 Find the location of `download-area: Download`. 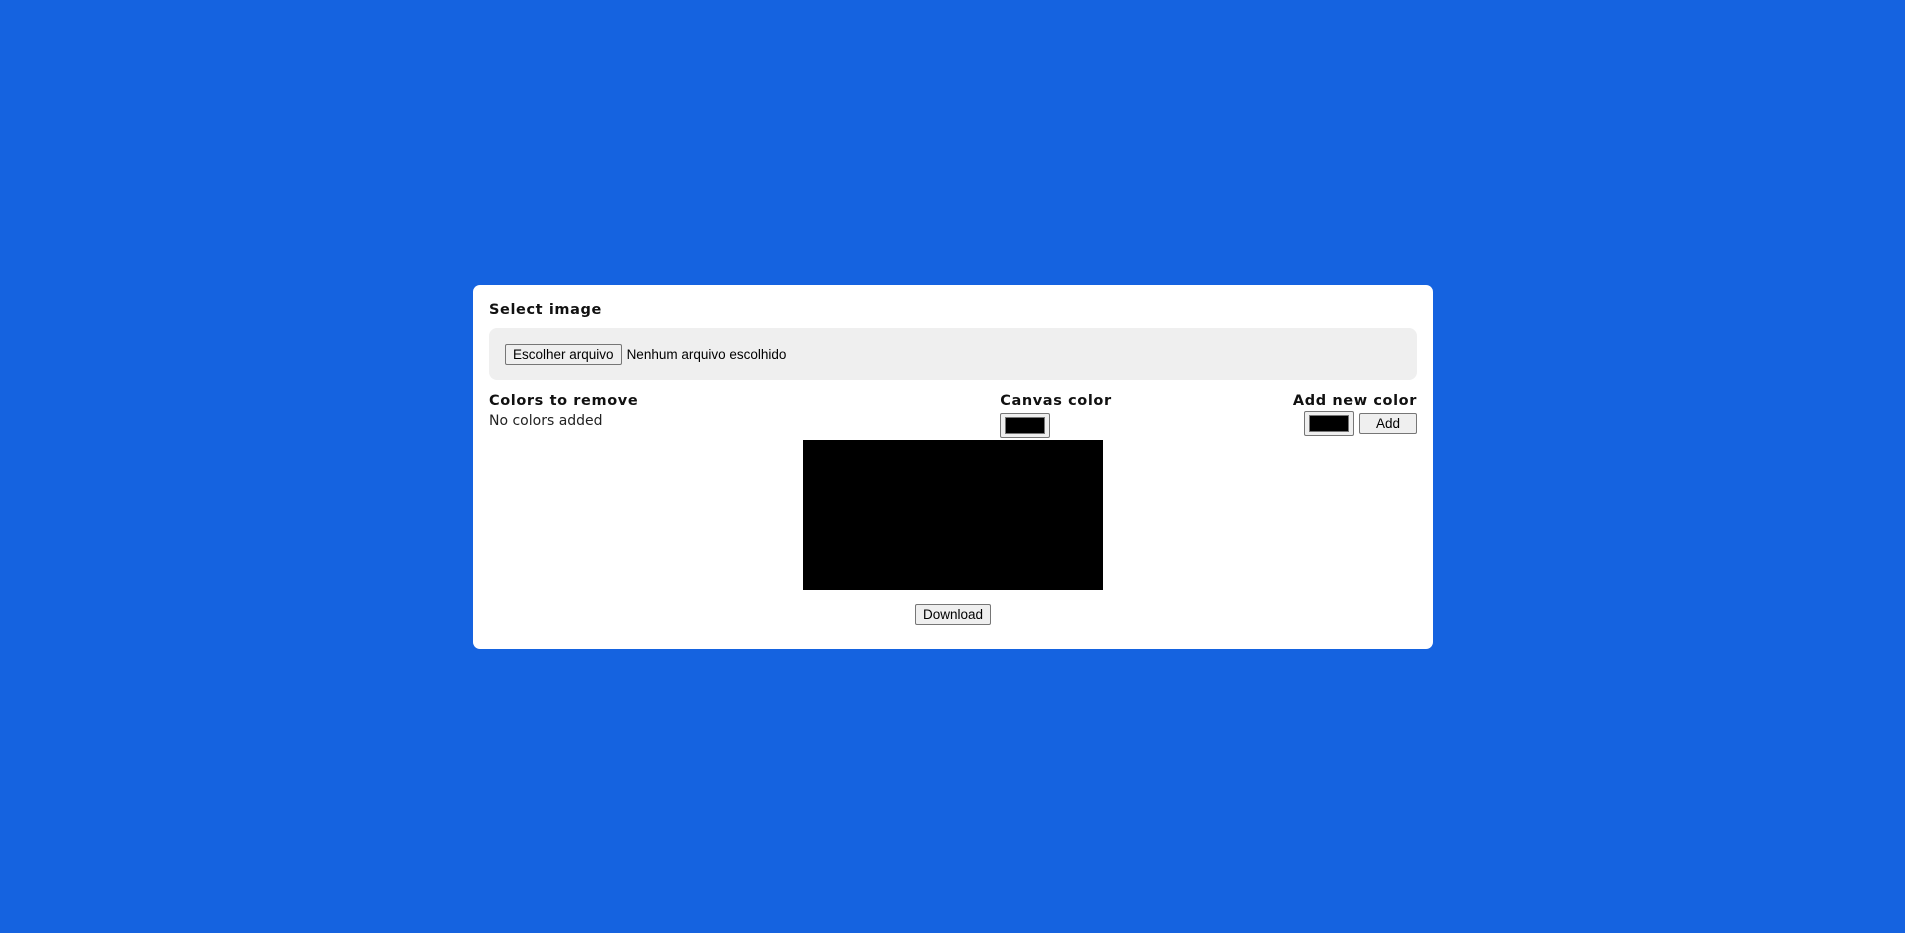

download-area: Download is located at coordinates (953, 614).